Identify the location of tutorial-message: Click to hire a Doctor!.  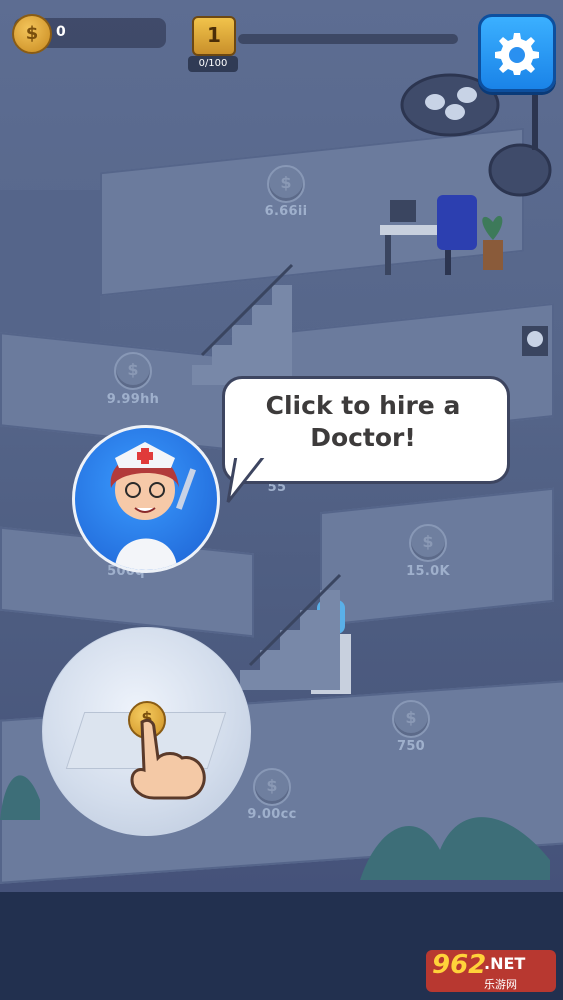
(363, 421).